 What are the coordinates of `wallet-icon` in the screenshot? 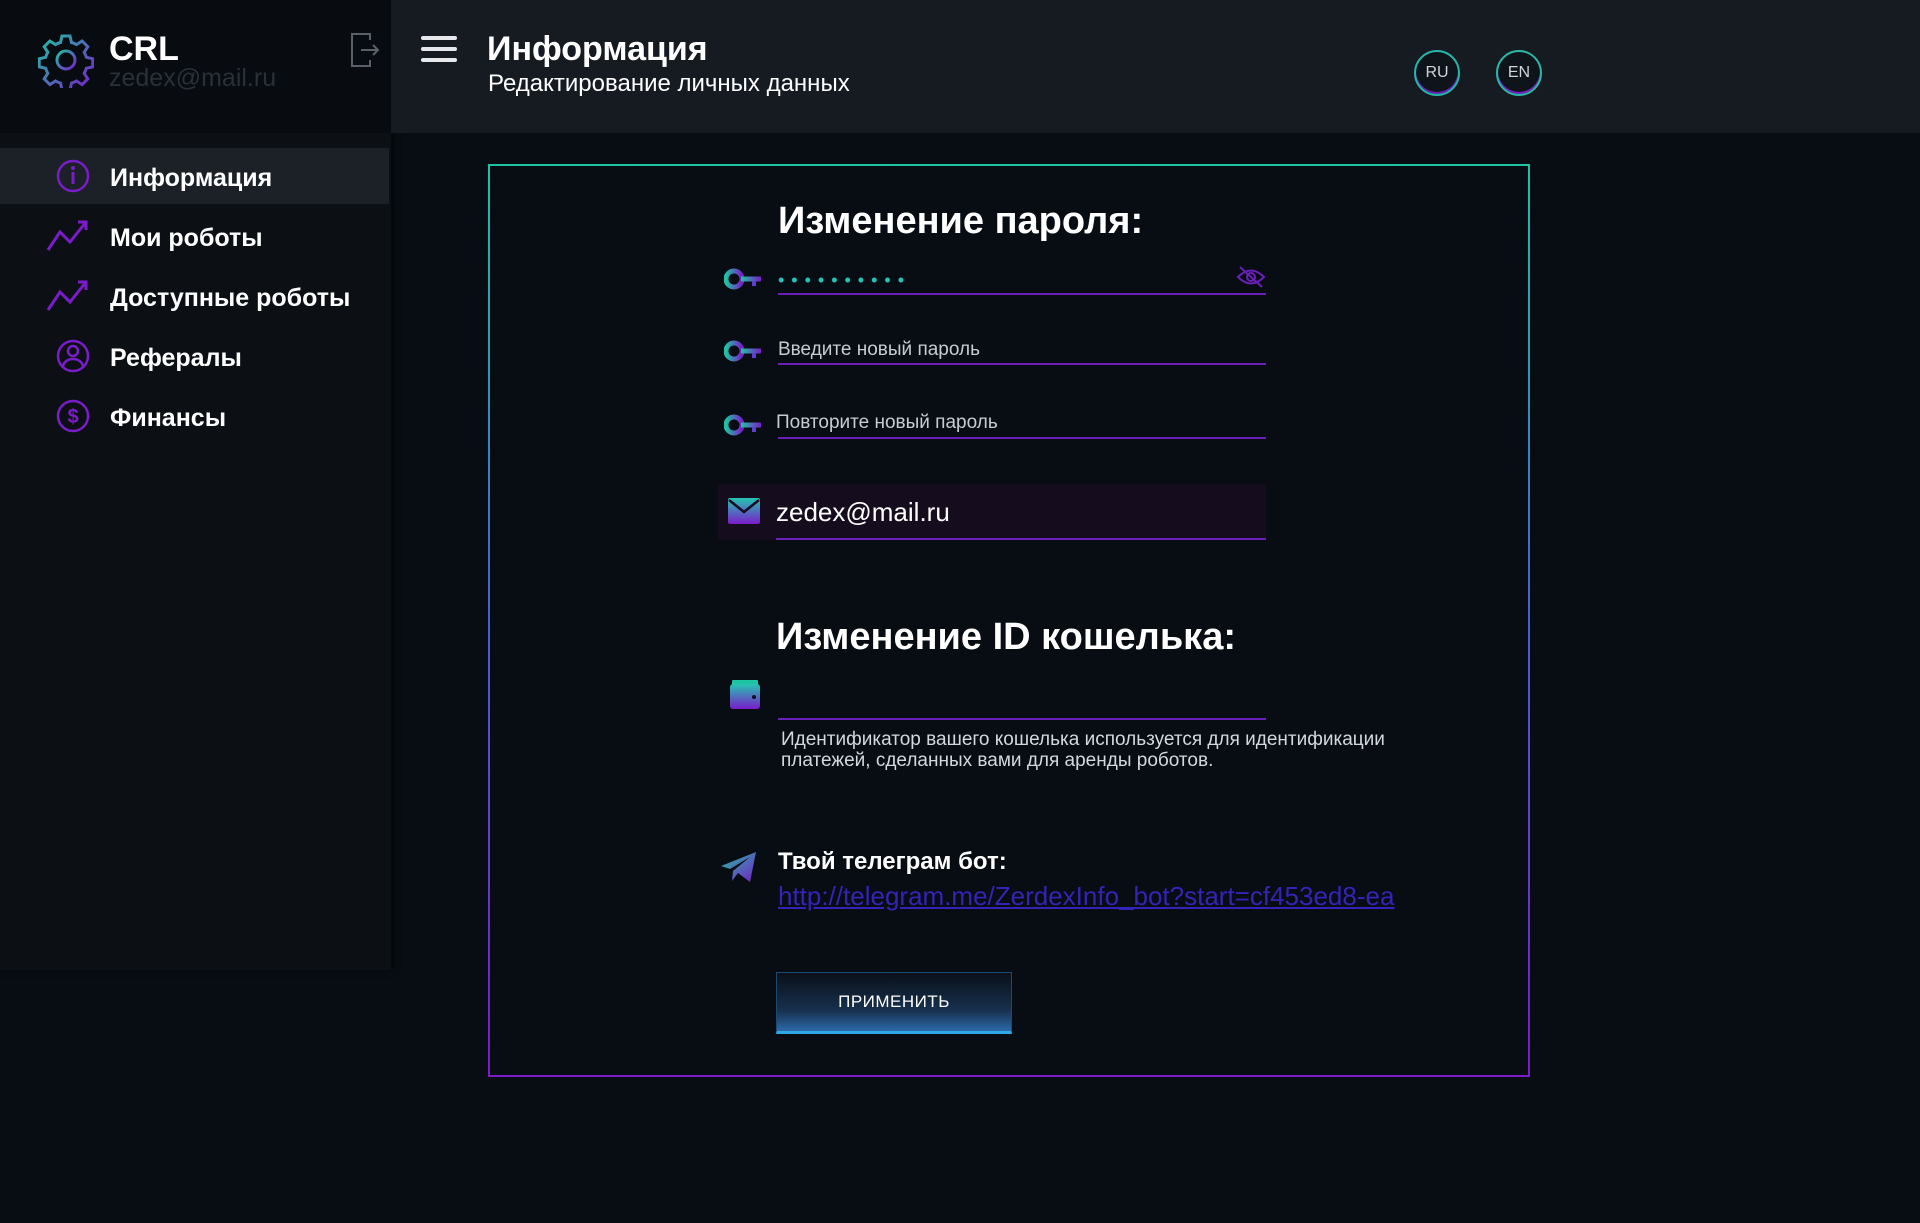 It's located at (745, 694).